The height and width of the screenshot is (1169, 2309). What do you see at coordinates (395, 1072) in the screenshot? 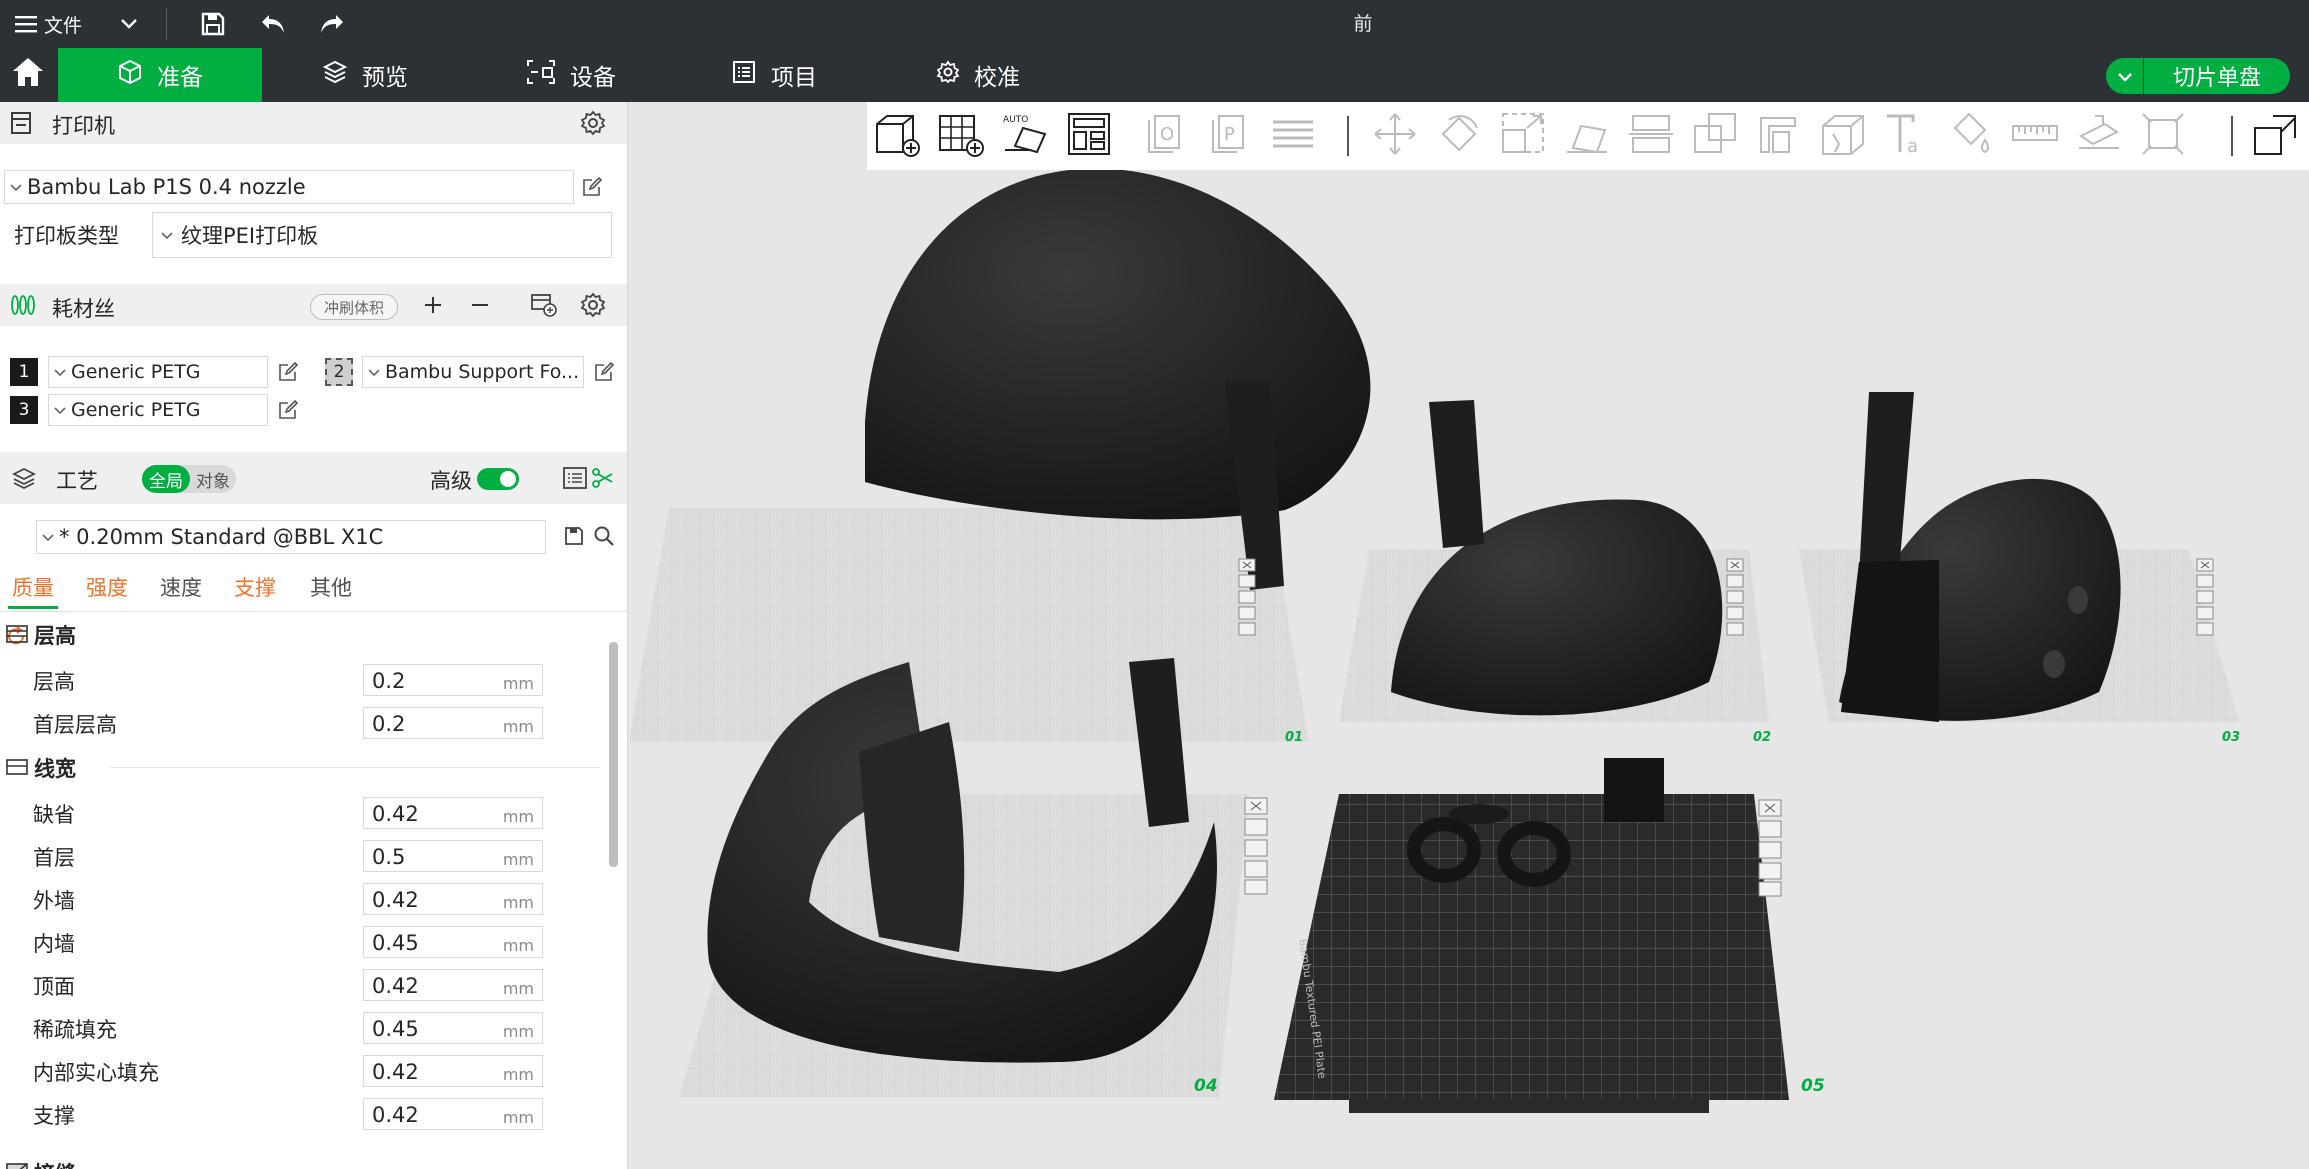
I see `input-value: 0.42` at bounding box center [395, 1072].